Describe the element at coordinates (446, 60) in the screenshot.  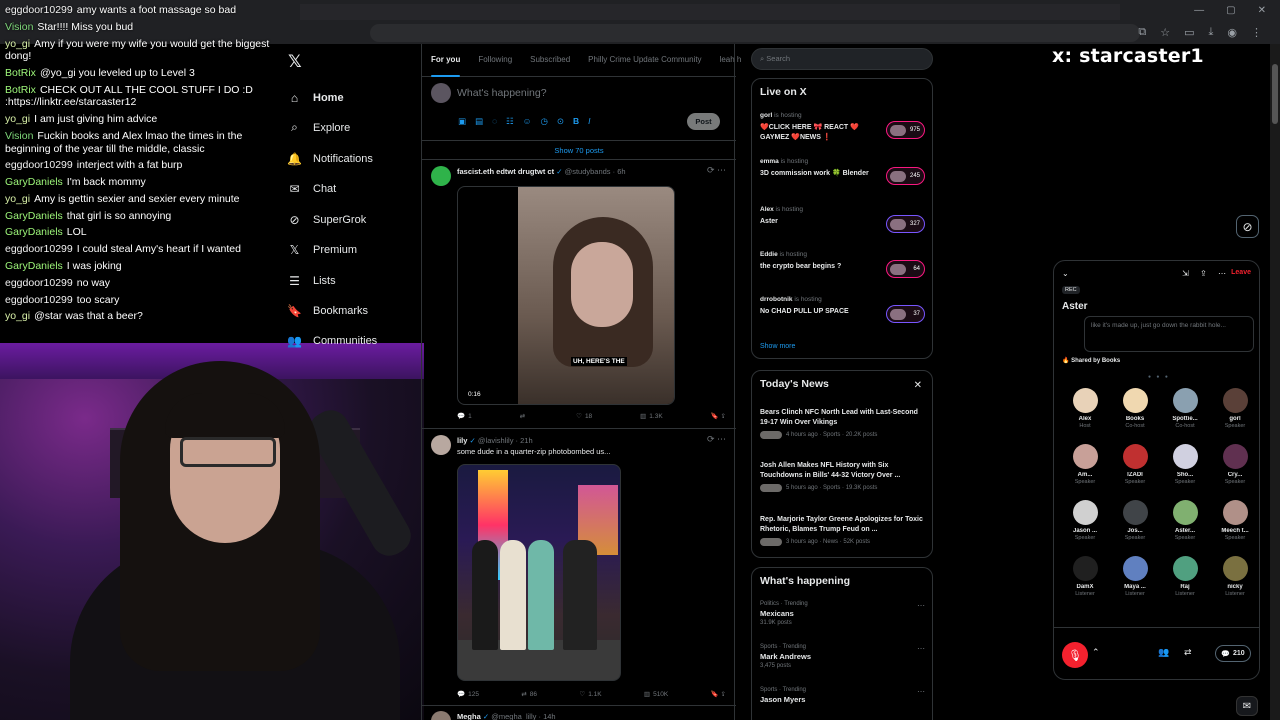
I see `tab: For you` at that location.